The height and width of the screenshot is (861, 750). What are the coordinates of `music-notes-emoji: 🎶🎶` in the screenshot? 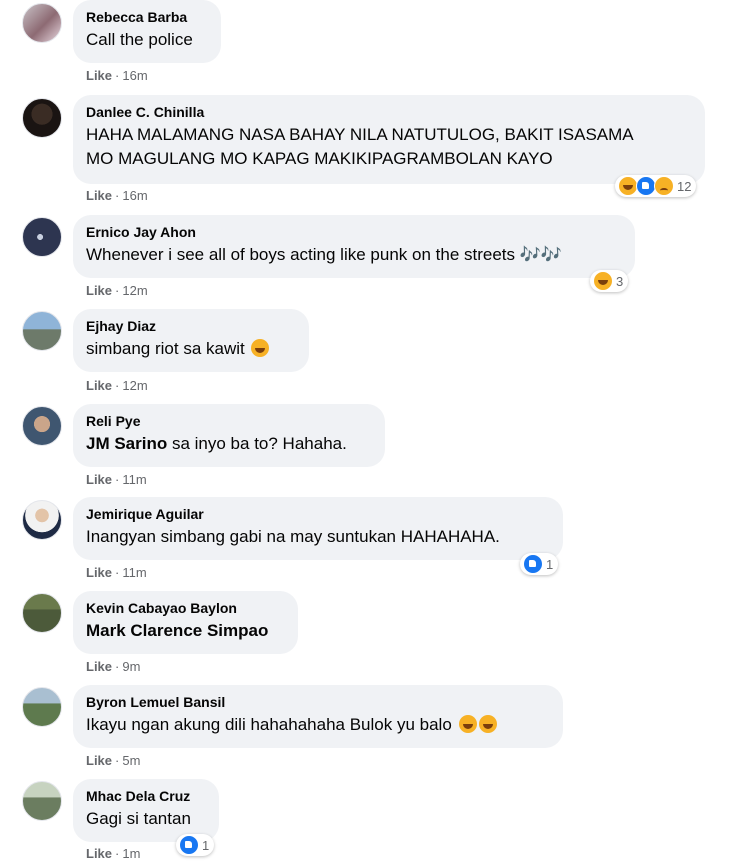 It's located at (541, 254).